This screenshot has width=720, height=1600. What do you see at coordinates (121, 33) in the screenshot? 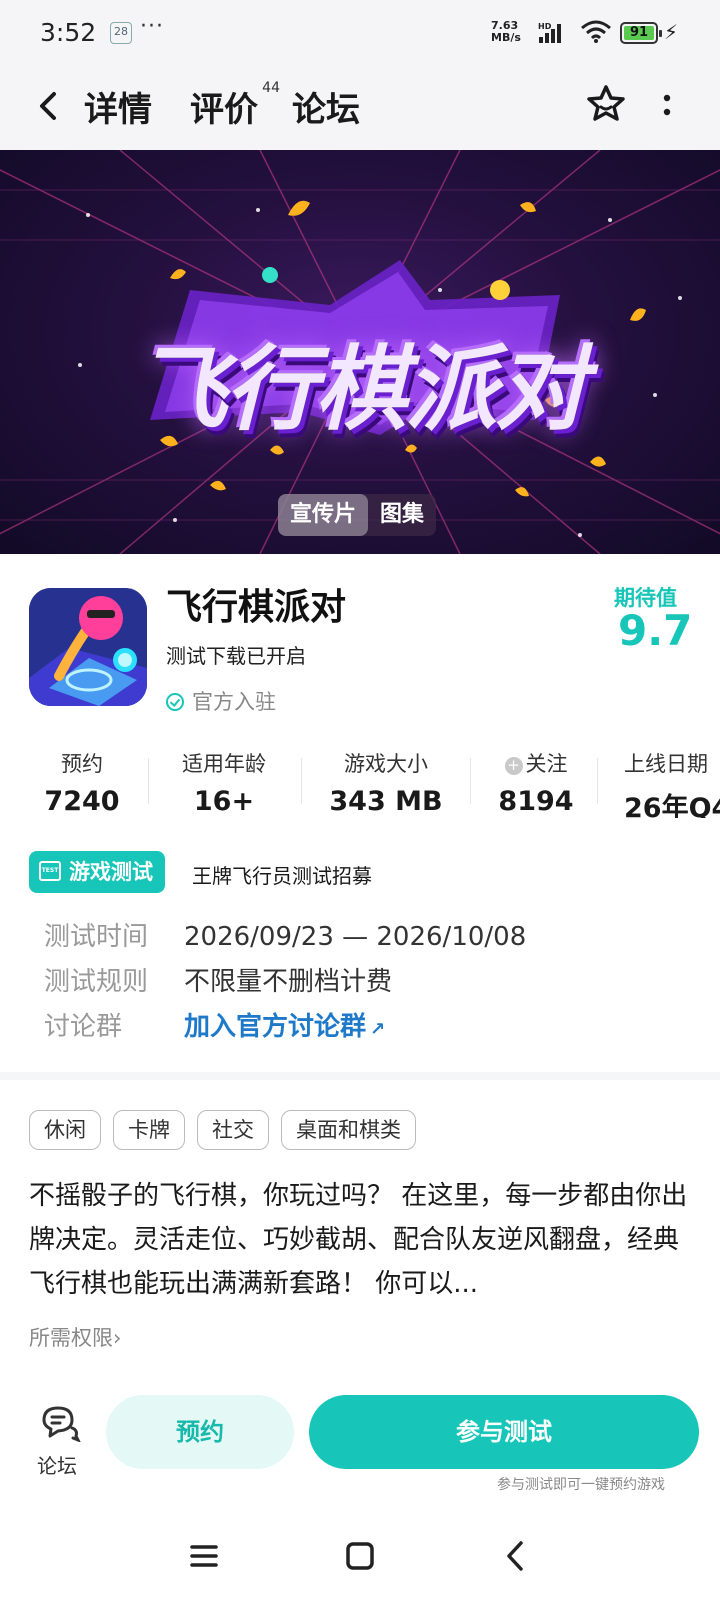
I see `calendar-icon: 28` at bounding box center [121, 33].